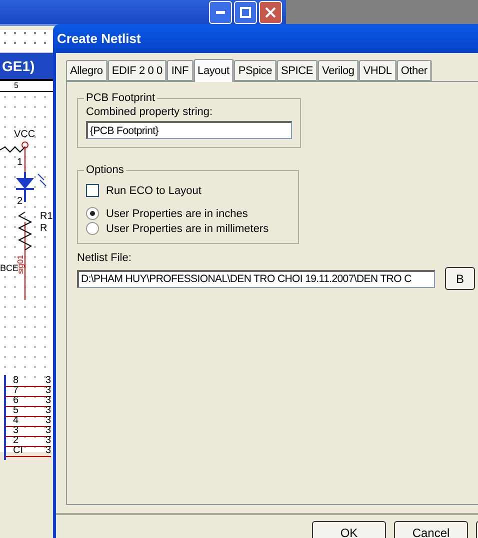 This screenshot has height=538, width=478. What do you see at coordinates (349, 529) in the screenshot?
I see `dialog-button: OK` at bounding box center [349, 529].